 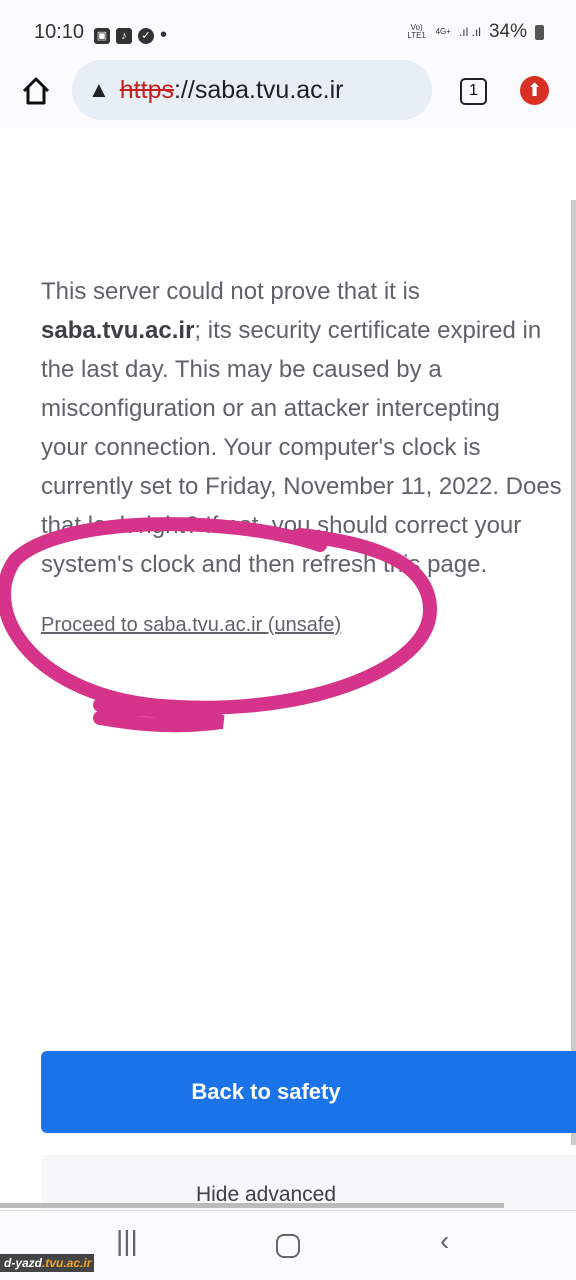 I want to click on back-icon: ‹, so click(x=444, y=1241).